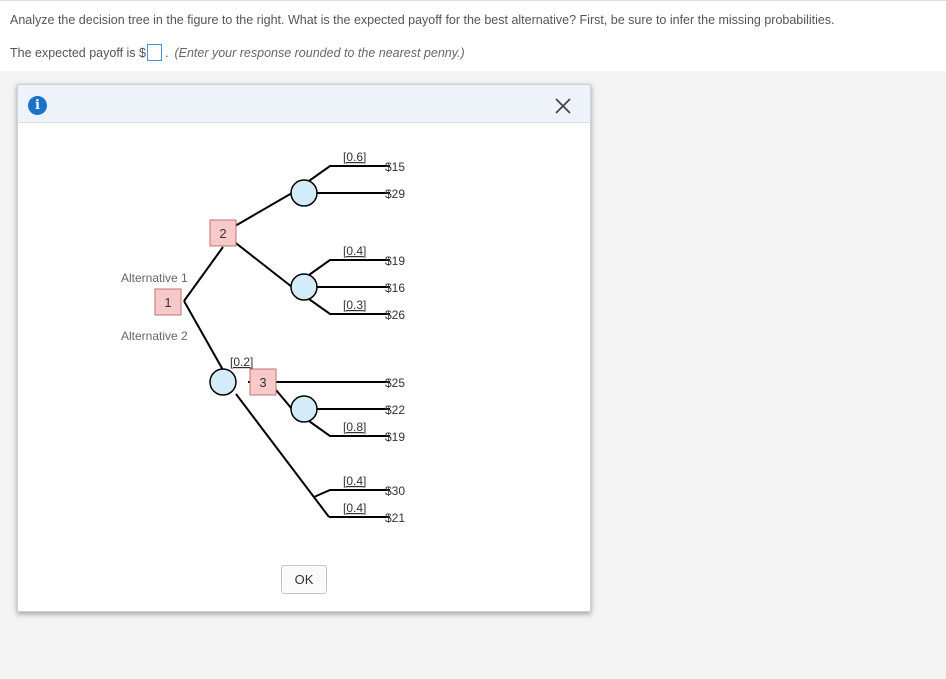 The width and height of the screenshot is (946, 679). What do you see at coordinates (154, 336) in the screenshot?
I see `alternative-2-label: Alternative 2` at bounding box center [154, 336].